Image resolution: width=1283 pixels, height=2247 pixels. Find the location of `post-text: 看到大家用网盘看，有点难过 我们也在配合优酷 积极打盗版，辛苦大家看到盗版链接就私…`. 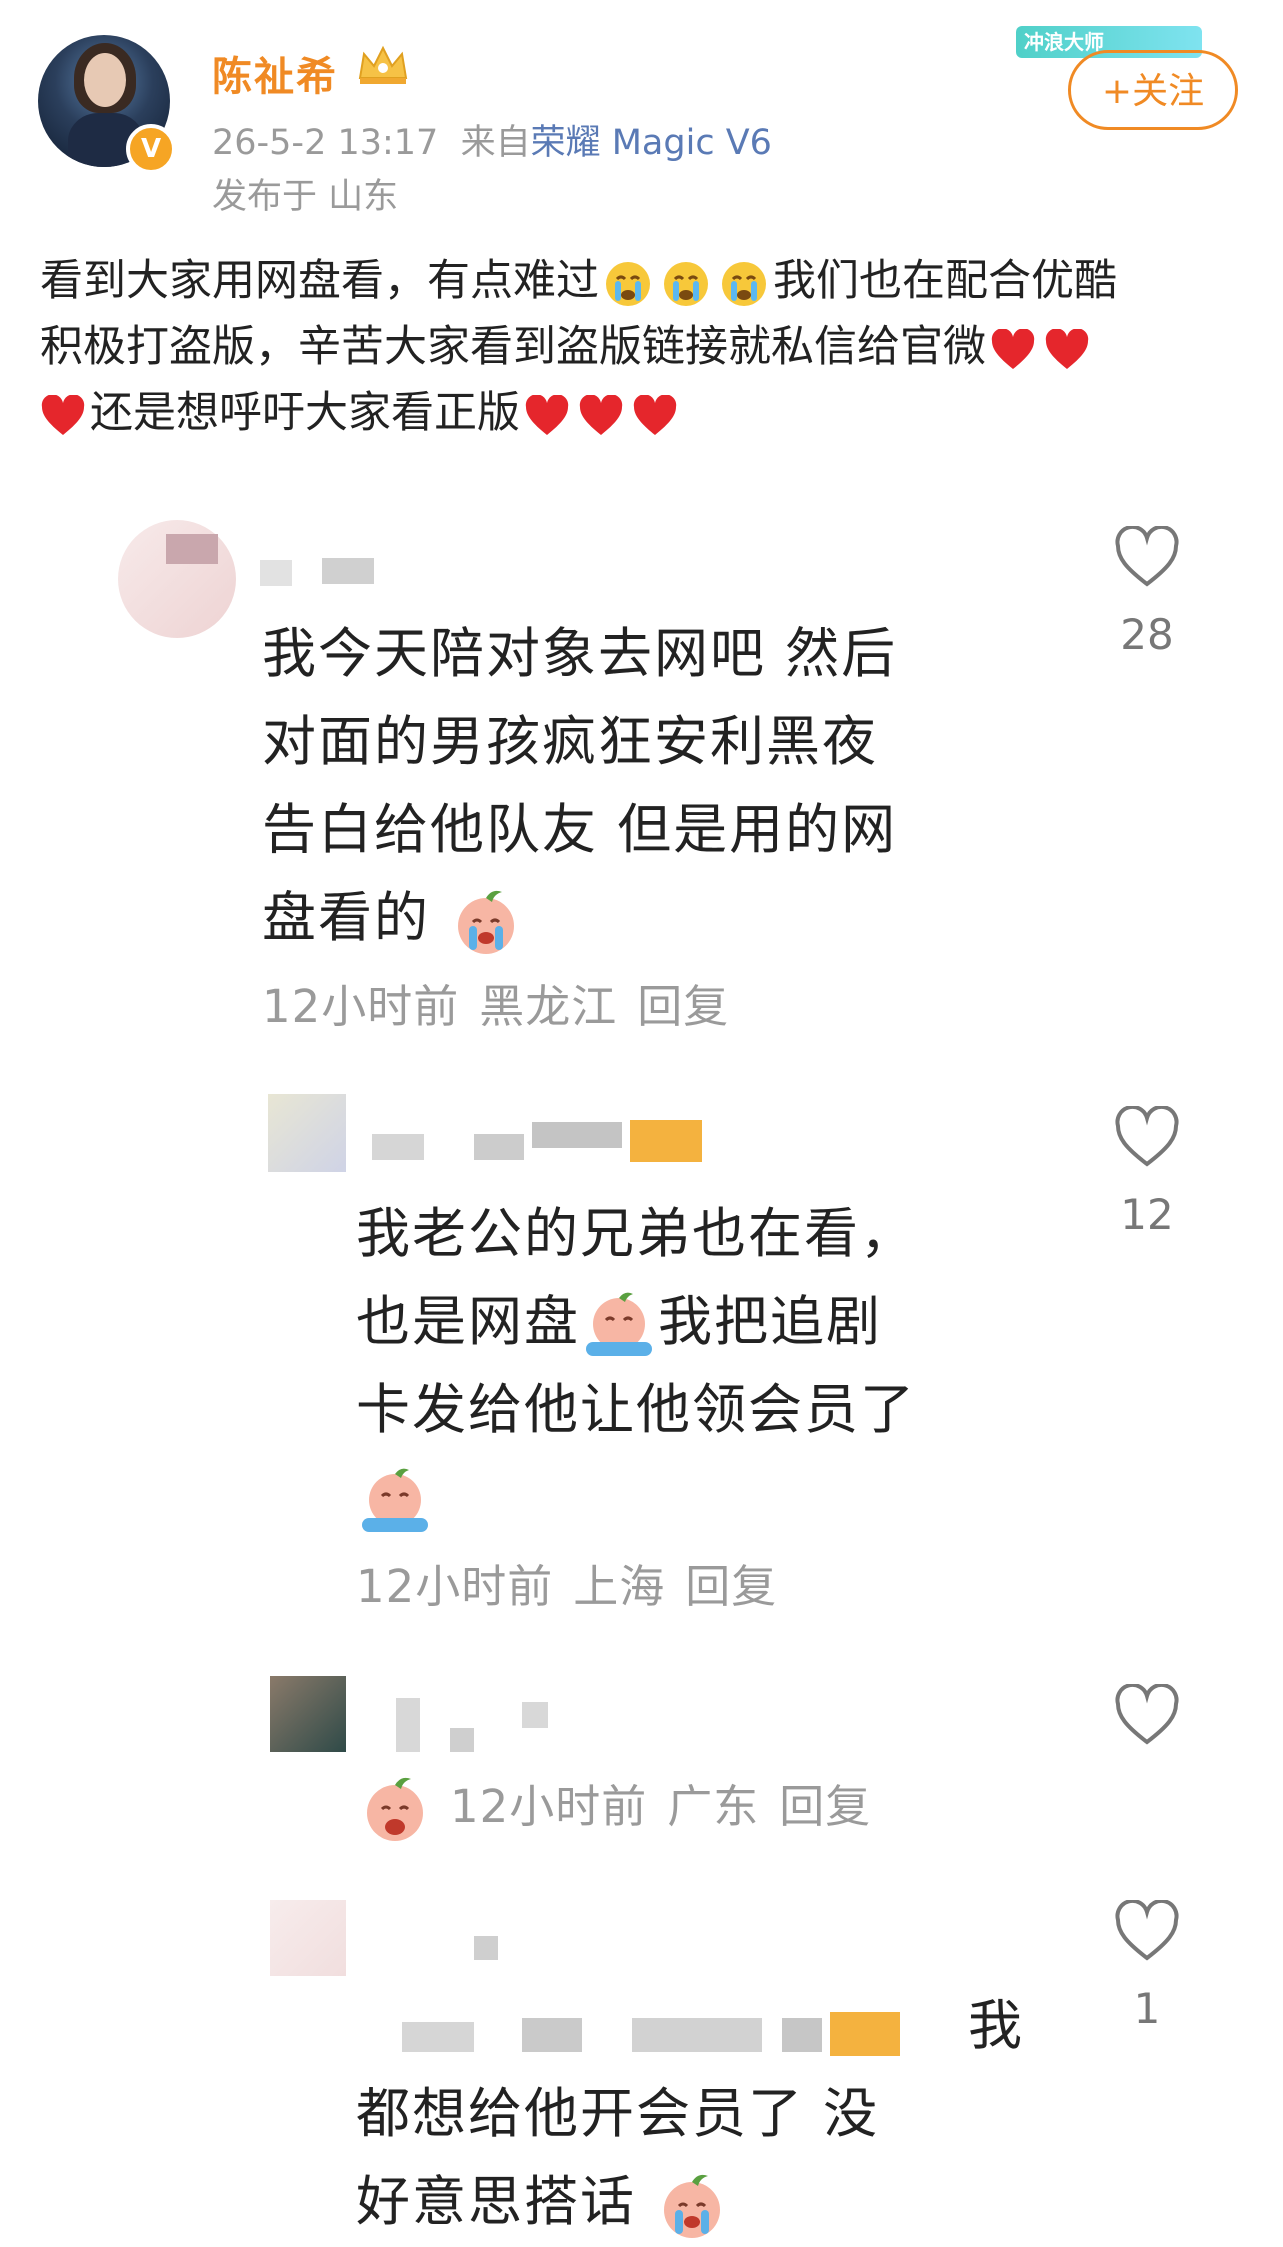

post-text: 看到大家用网盘看，有点难过 我们也在配合优酷 积极打盗版，辛苦大家看到盗版链接就私… is located at coordinates (645, 347).